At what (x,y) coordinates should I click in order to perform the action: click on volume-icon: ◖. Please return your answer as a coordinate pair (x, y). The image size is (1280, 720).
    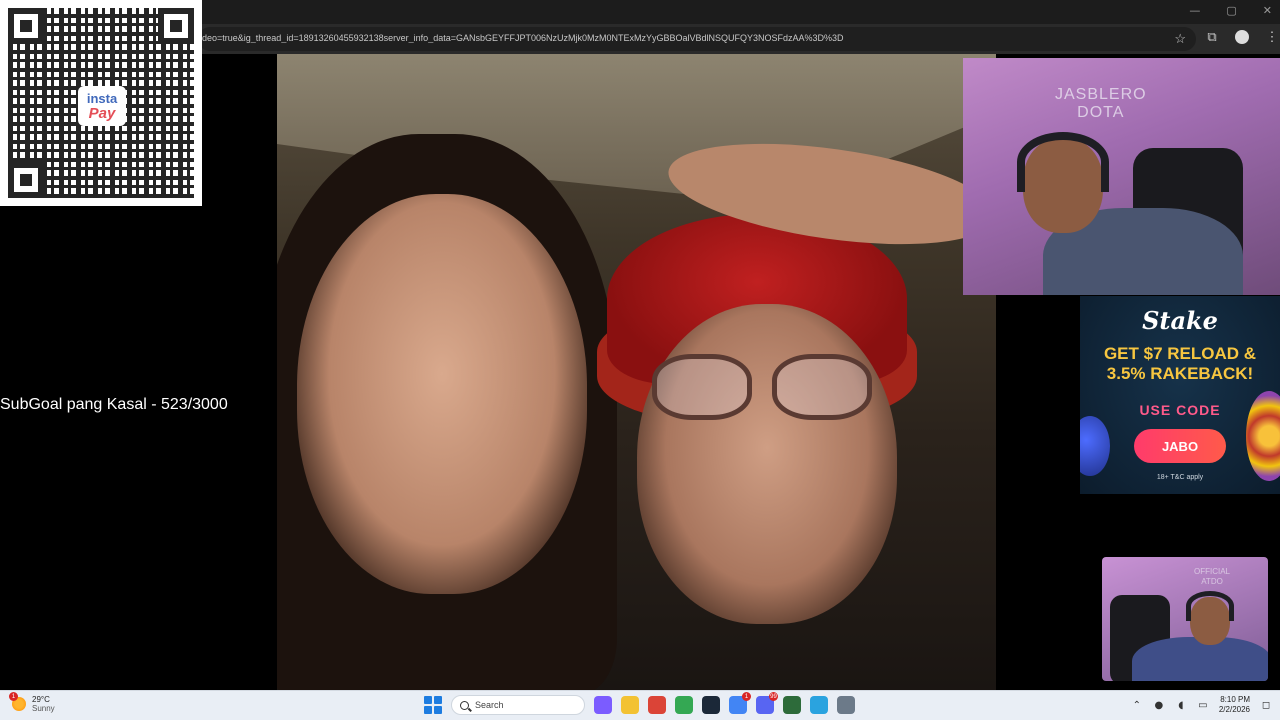
    Looking at the image, I should click on (1181, 705).